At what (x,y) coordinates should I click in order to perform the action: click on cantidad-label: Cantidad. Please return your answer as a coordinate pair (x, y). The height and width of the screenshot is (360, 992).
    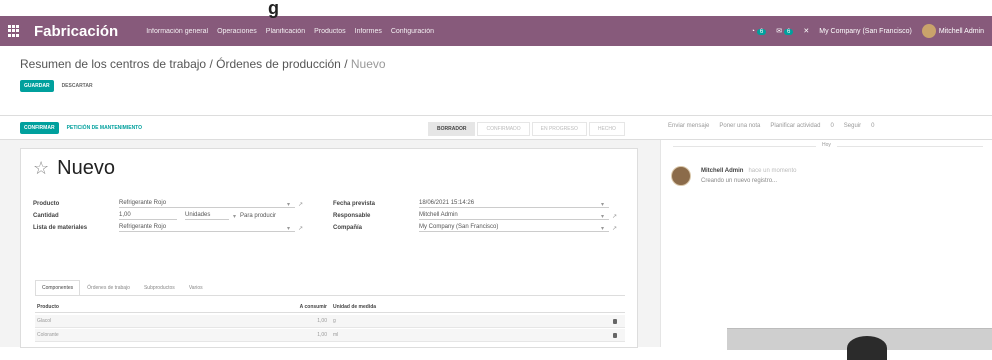
    Looking at the image, I should click on (46, 216).